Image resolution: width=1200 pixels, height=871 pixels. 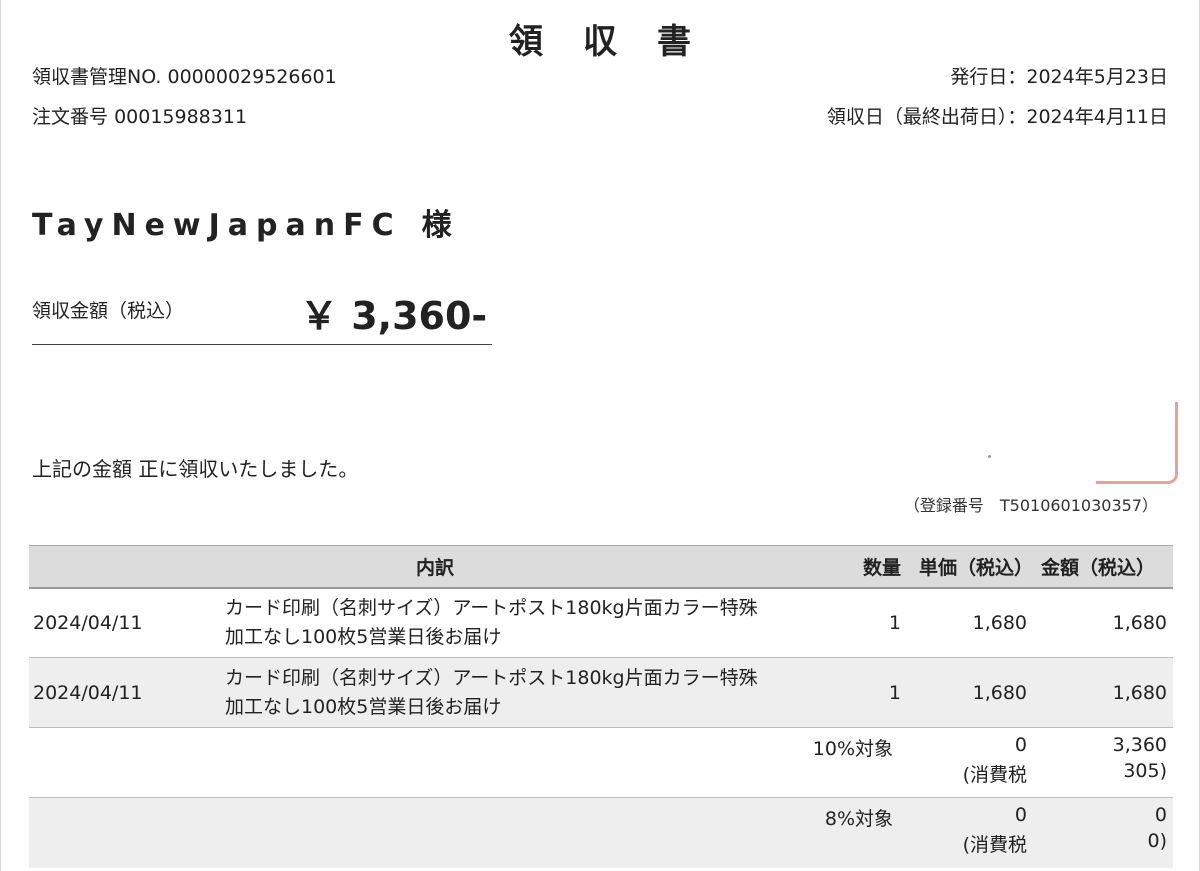 I want to click on company-seal-stamp, so click(x=1137, y=443).